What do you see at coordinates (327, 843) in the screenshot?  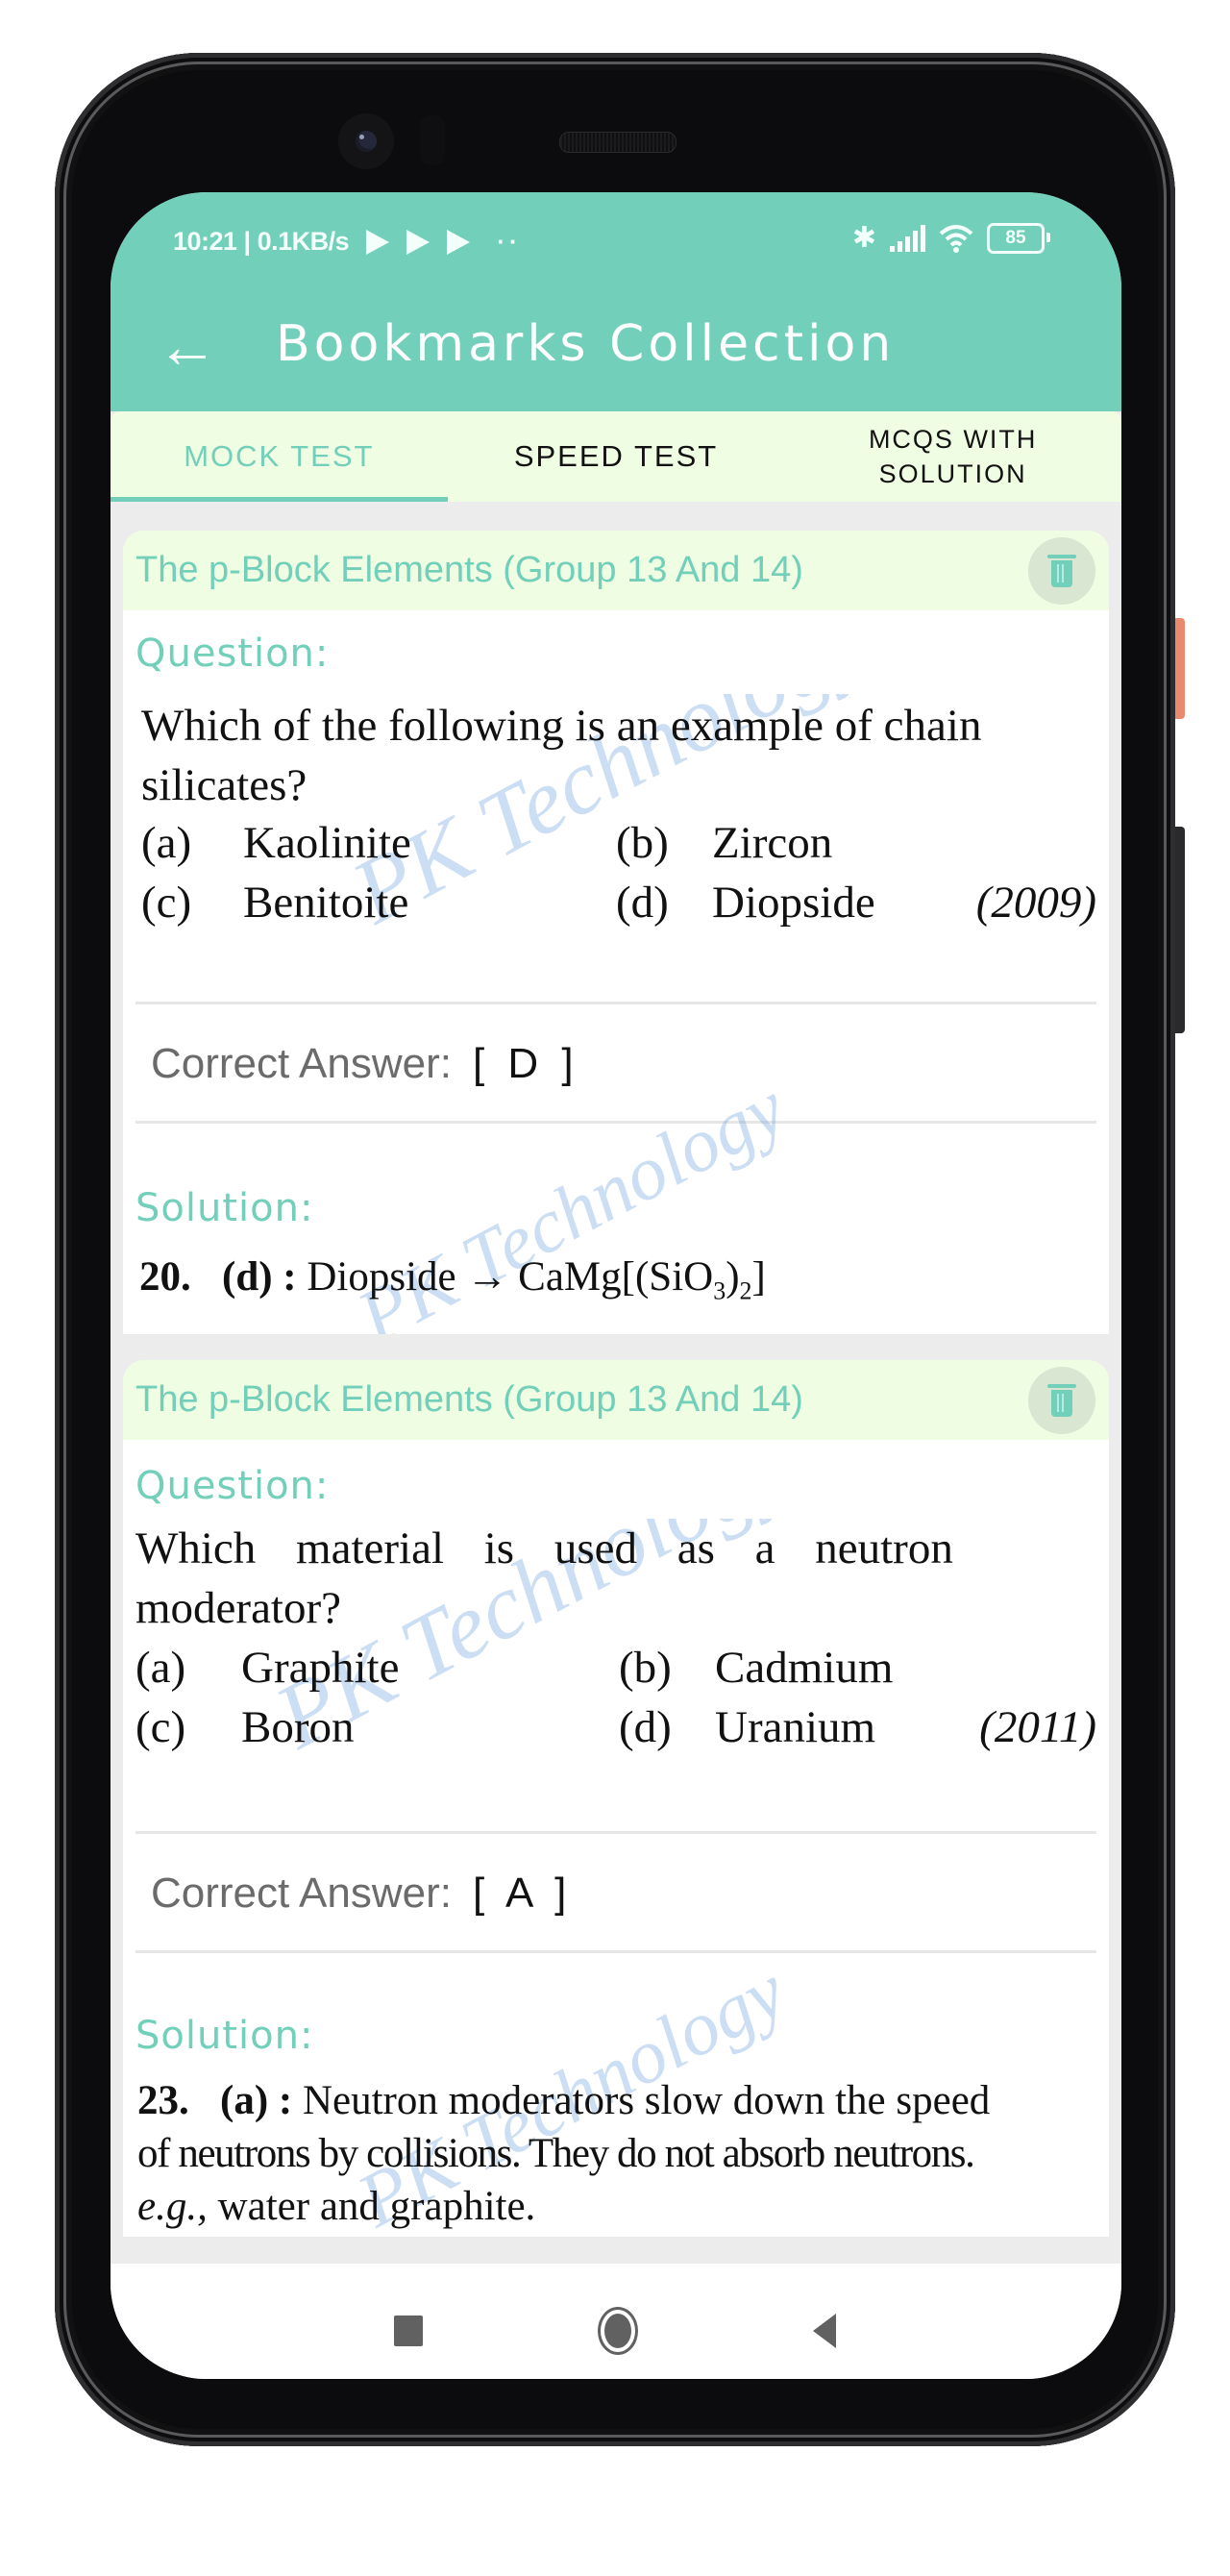 I see `option-a-text: Kaolinite` at bounding box center [327, 843].